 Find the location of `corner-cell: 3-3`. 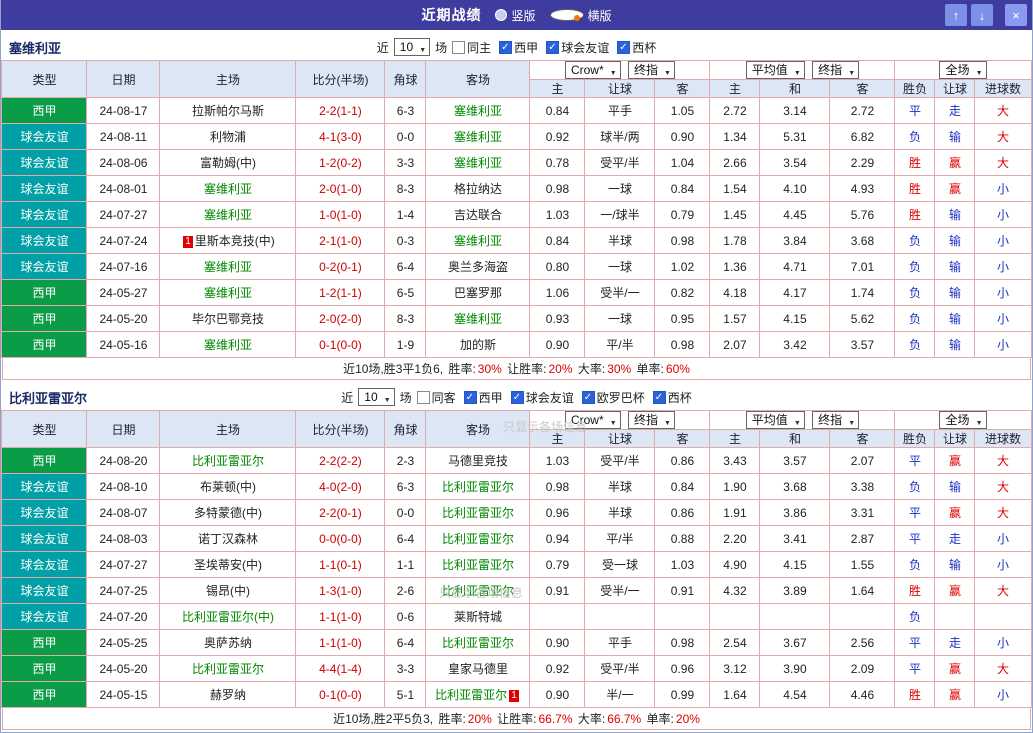

corner-cell: 3-3 is located at coordinates (405, 668).